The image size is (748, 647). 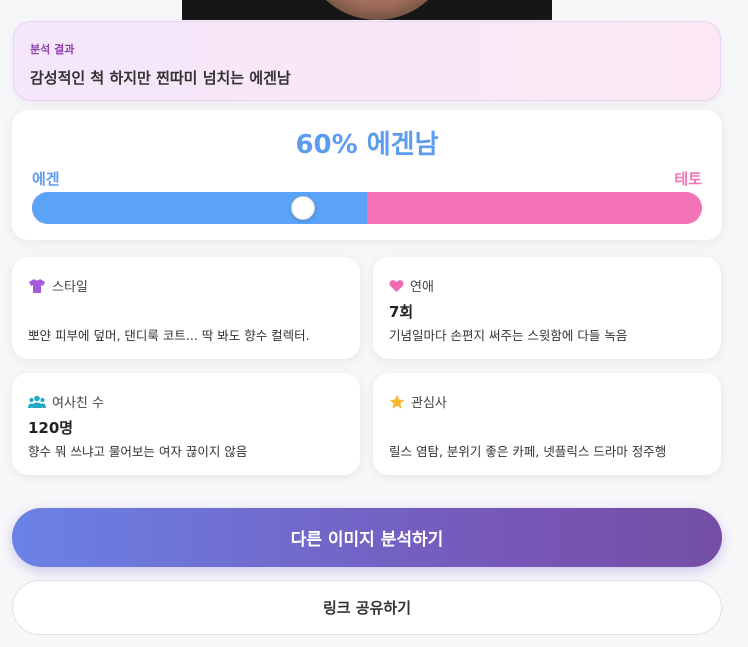 What do you see at coordinates (377, 10) in the screenshot?
I see `profile-photo-face` at bounding box center [377, 10].